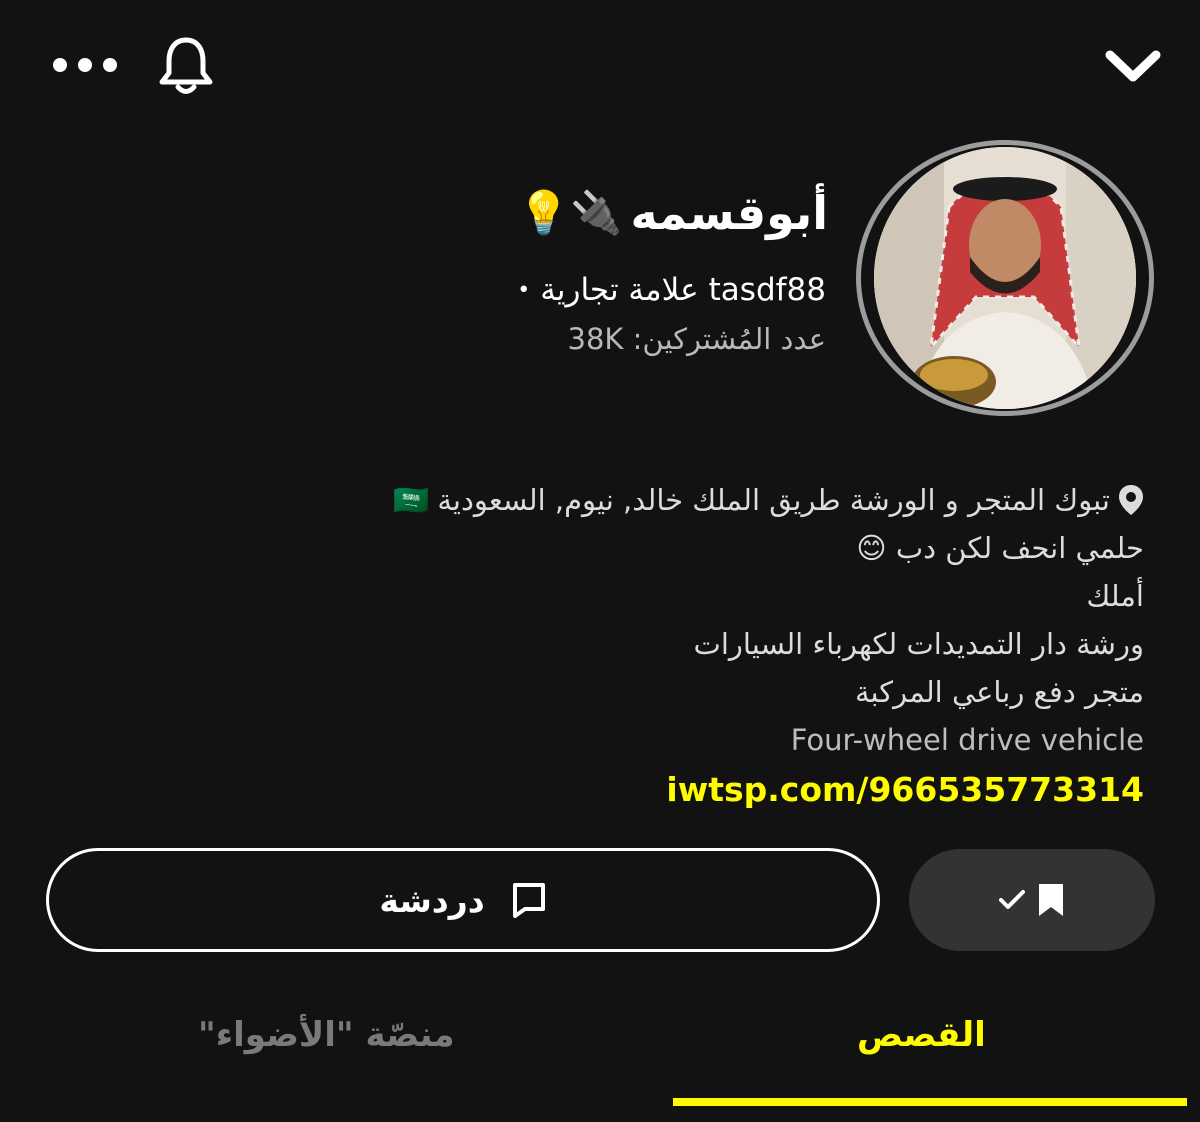 This screenshot has width=1200, height=1122. Describe the element at coordinates (1032, 900) in the screenshot. I see `subscribe-button` at that location.